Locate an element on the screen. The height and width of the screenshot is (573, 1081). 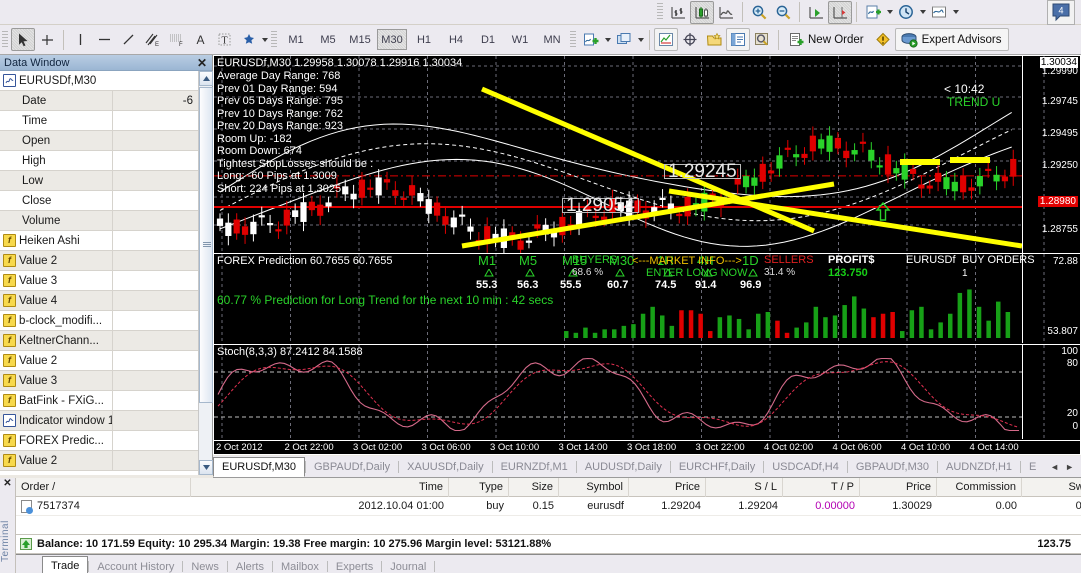
terminal-tab: Mailbox is located at coordinates (300, 565).